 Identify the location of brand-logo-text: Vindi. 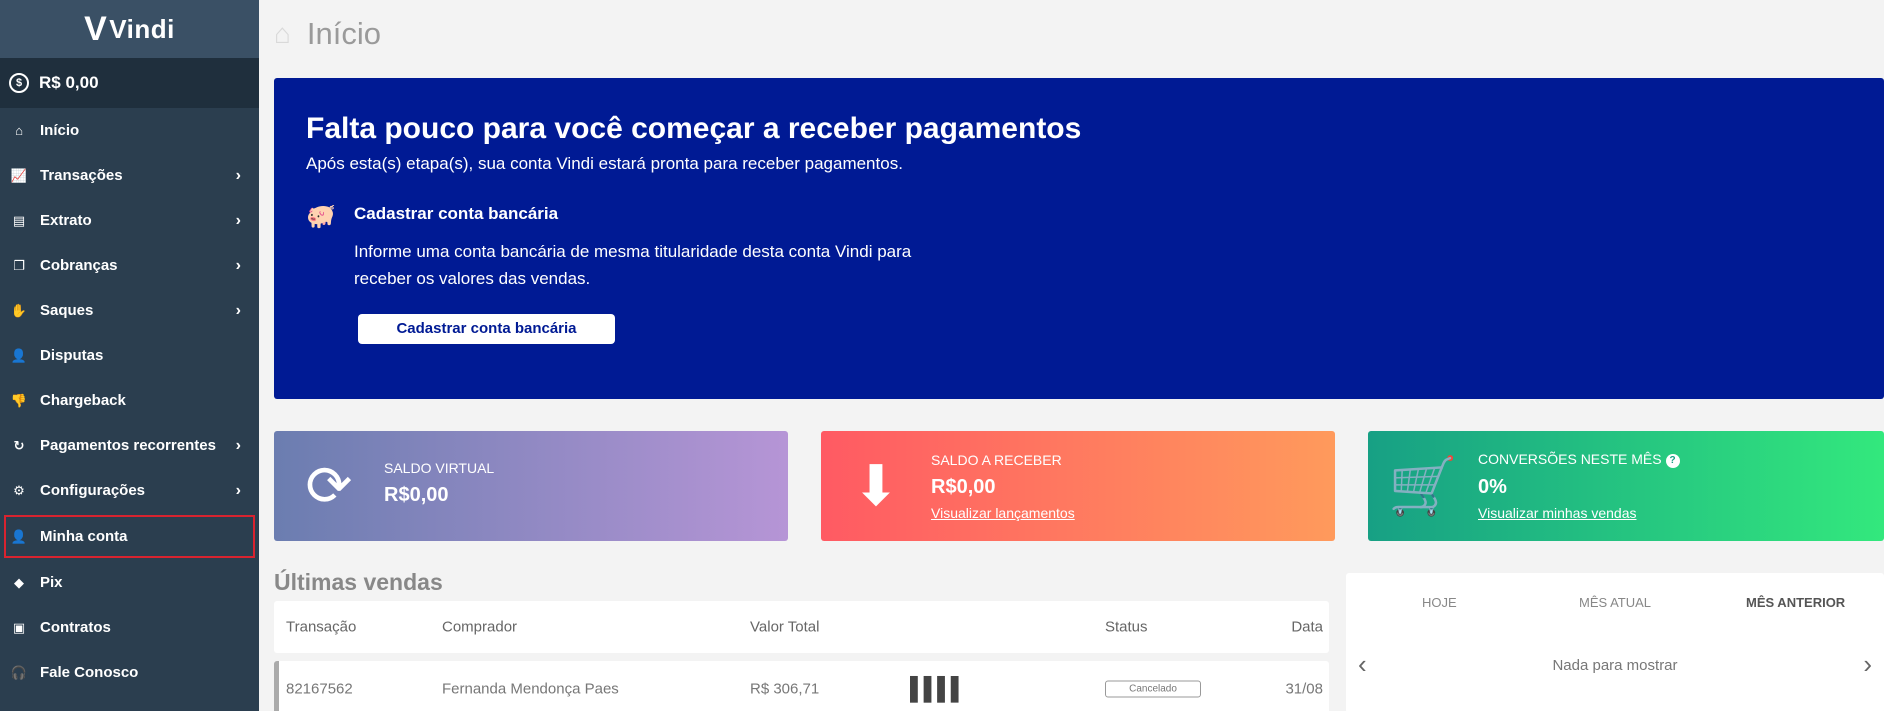
(142, 28).